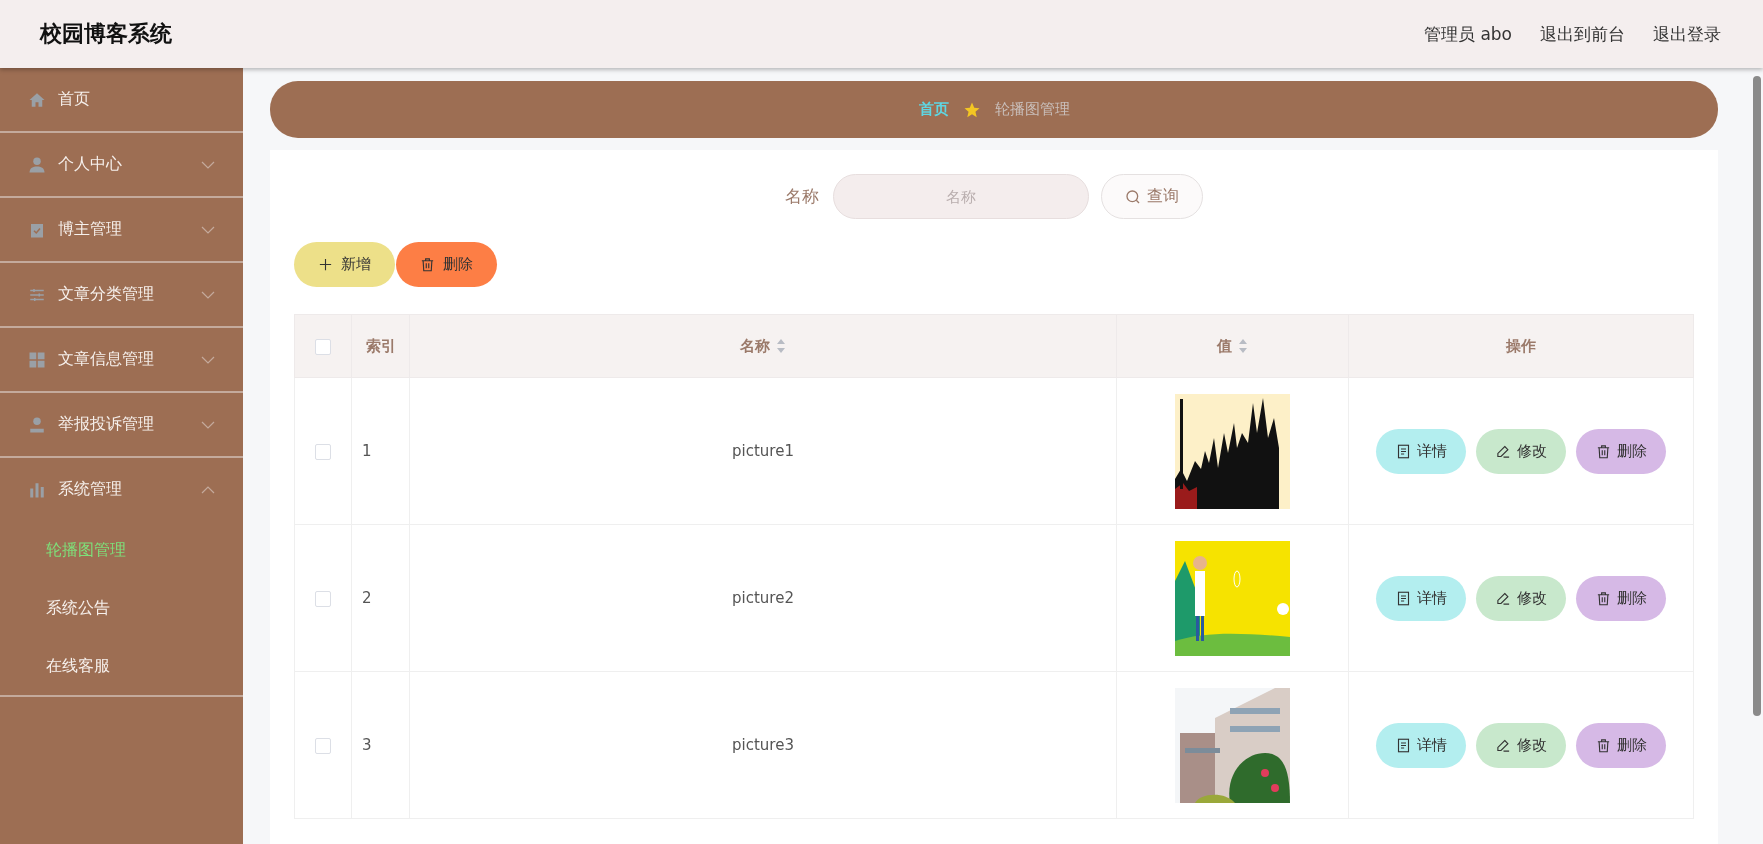 The height and width of the screenshot is (844, 1763). Describe the element at coordinates (1133, 196) in the screenshot. I see `search-icon` at that location.